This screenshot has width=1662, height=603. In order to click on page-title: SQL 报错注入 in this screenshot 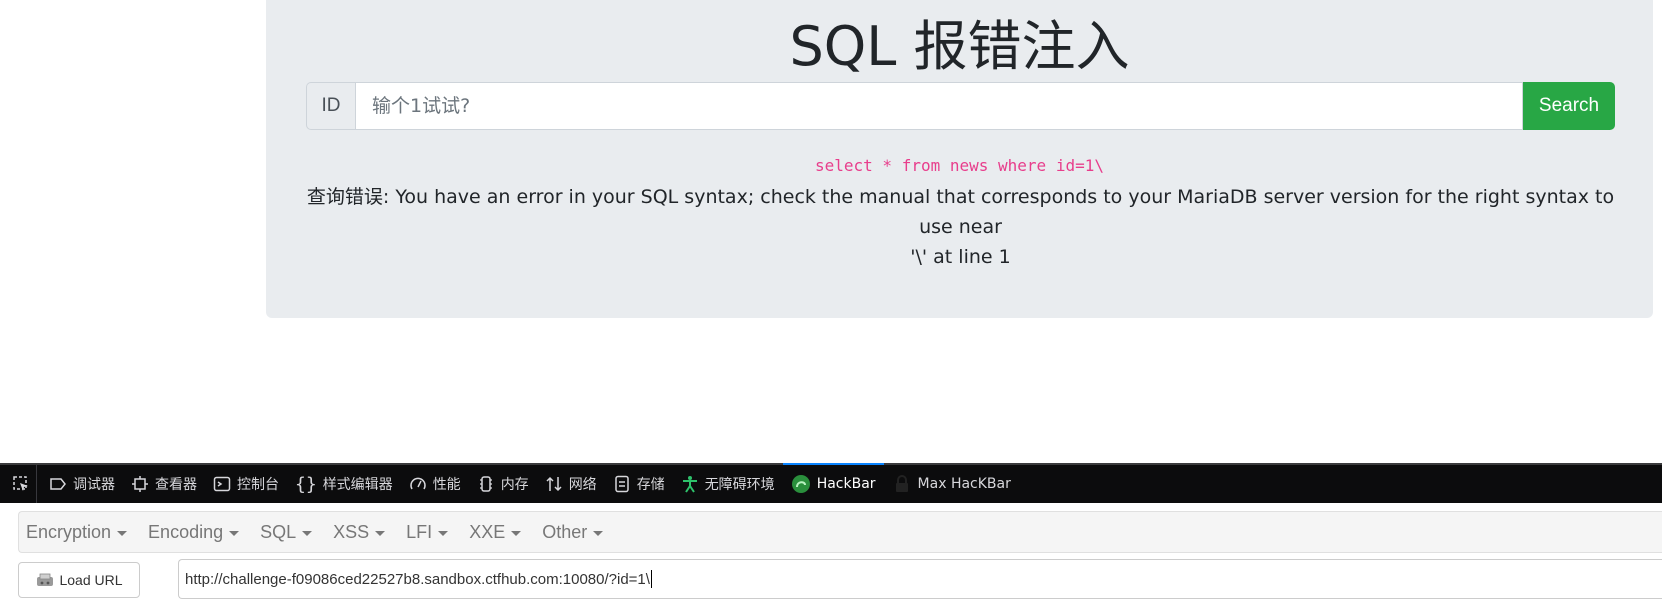, I will do `click(959, 46)`.